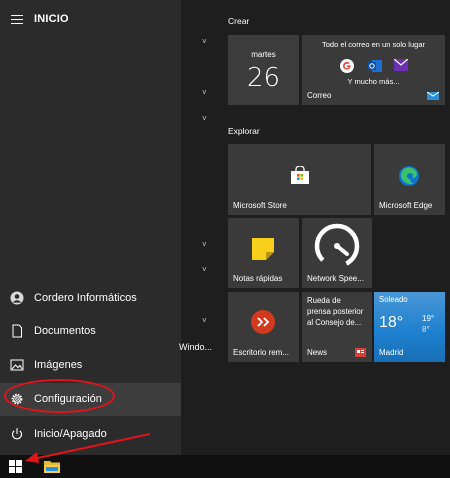  What do you see at coordinates (225, 466) in the screenshot?
I see `taskbar` at bounding box center [225, 466].